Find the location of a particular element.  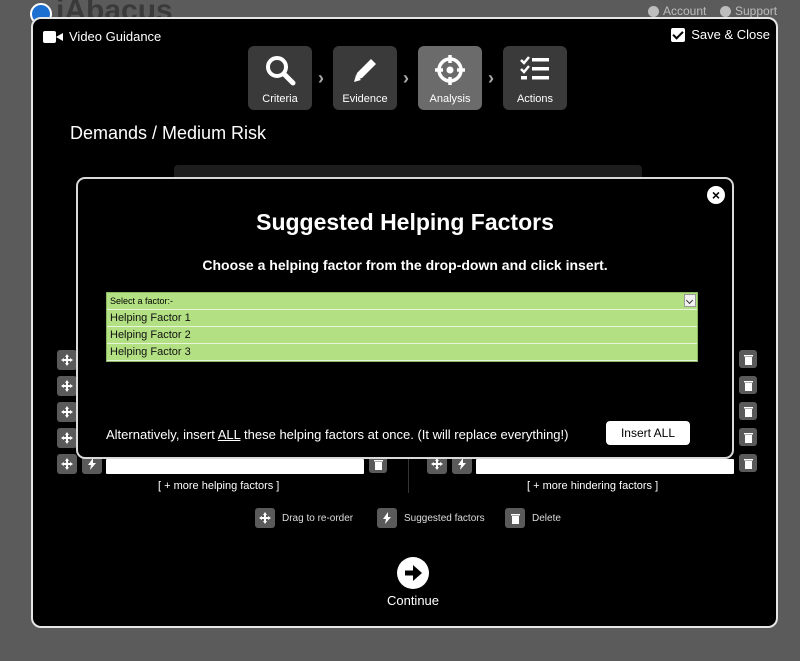

account-label: Account is located at coordinates (685, 11).